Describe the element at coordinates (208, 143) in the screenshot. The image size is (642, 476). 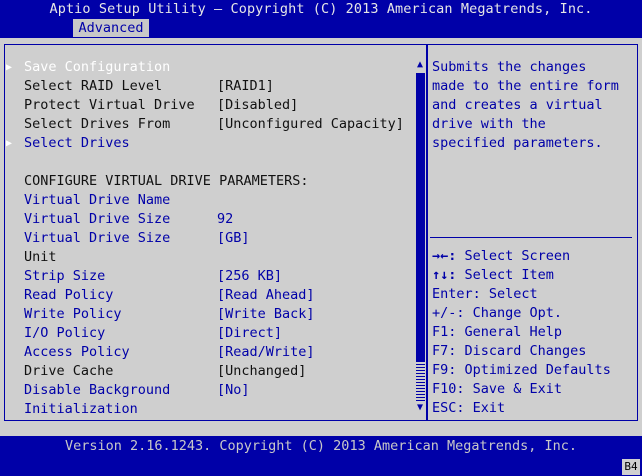
I see `menu-select-drives: ▶ Select Drives` at that location.